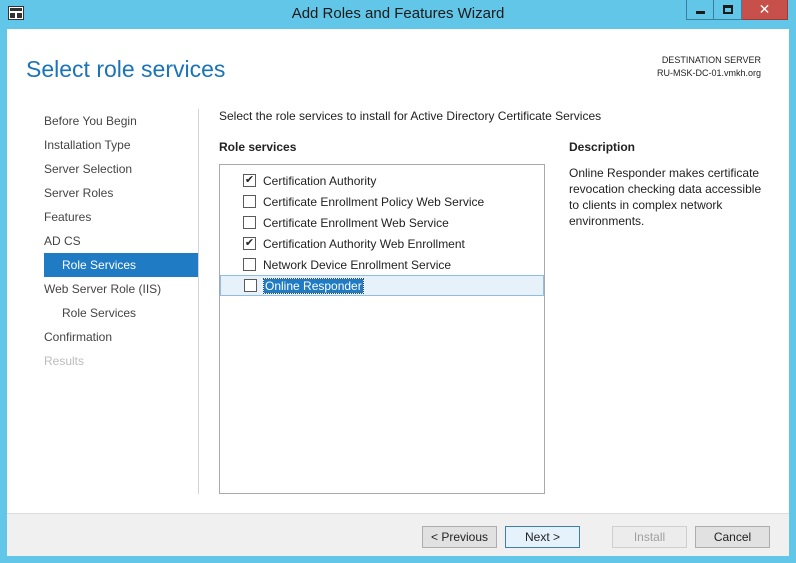  Describe the element at coordinates (732, 537) in the screenshot. I see `cancel-button: Cancel` at that location.